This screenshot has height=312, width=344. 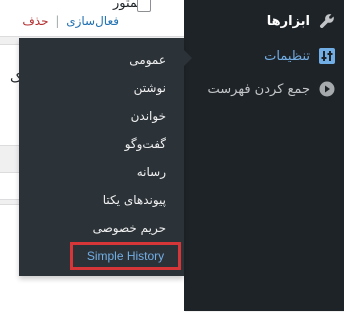 I want to click on submenu-item-writing: نوشتن, so click(x=150, y=88).